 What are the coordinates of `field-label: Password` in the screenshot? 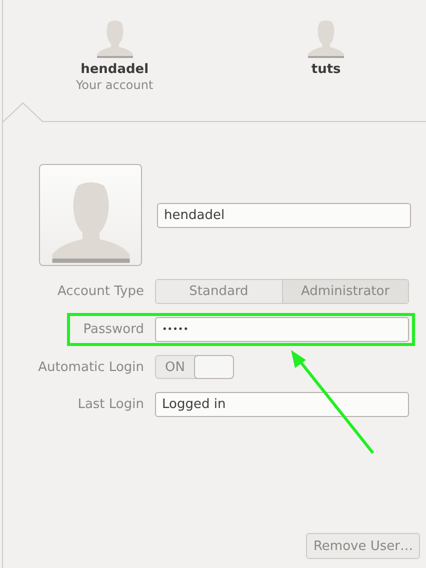 It's located at (113, 329).